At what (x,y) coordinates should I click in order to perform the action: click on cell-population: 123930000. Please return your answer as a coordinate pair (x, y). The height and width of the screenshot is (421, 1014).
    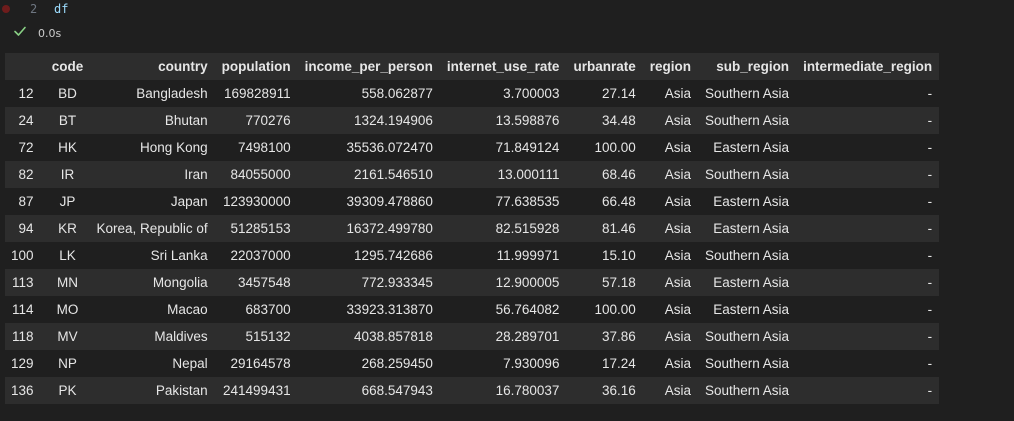
    Looking at the image, I should click on (256, 201).